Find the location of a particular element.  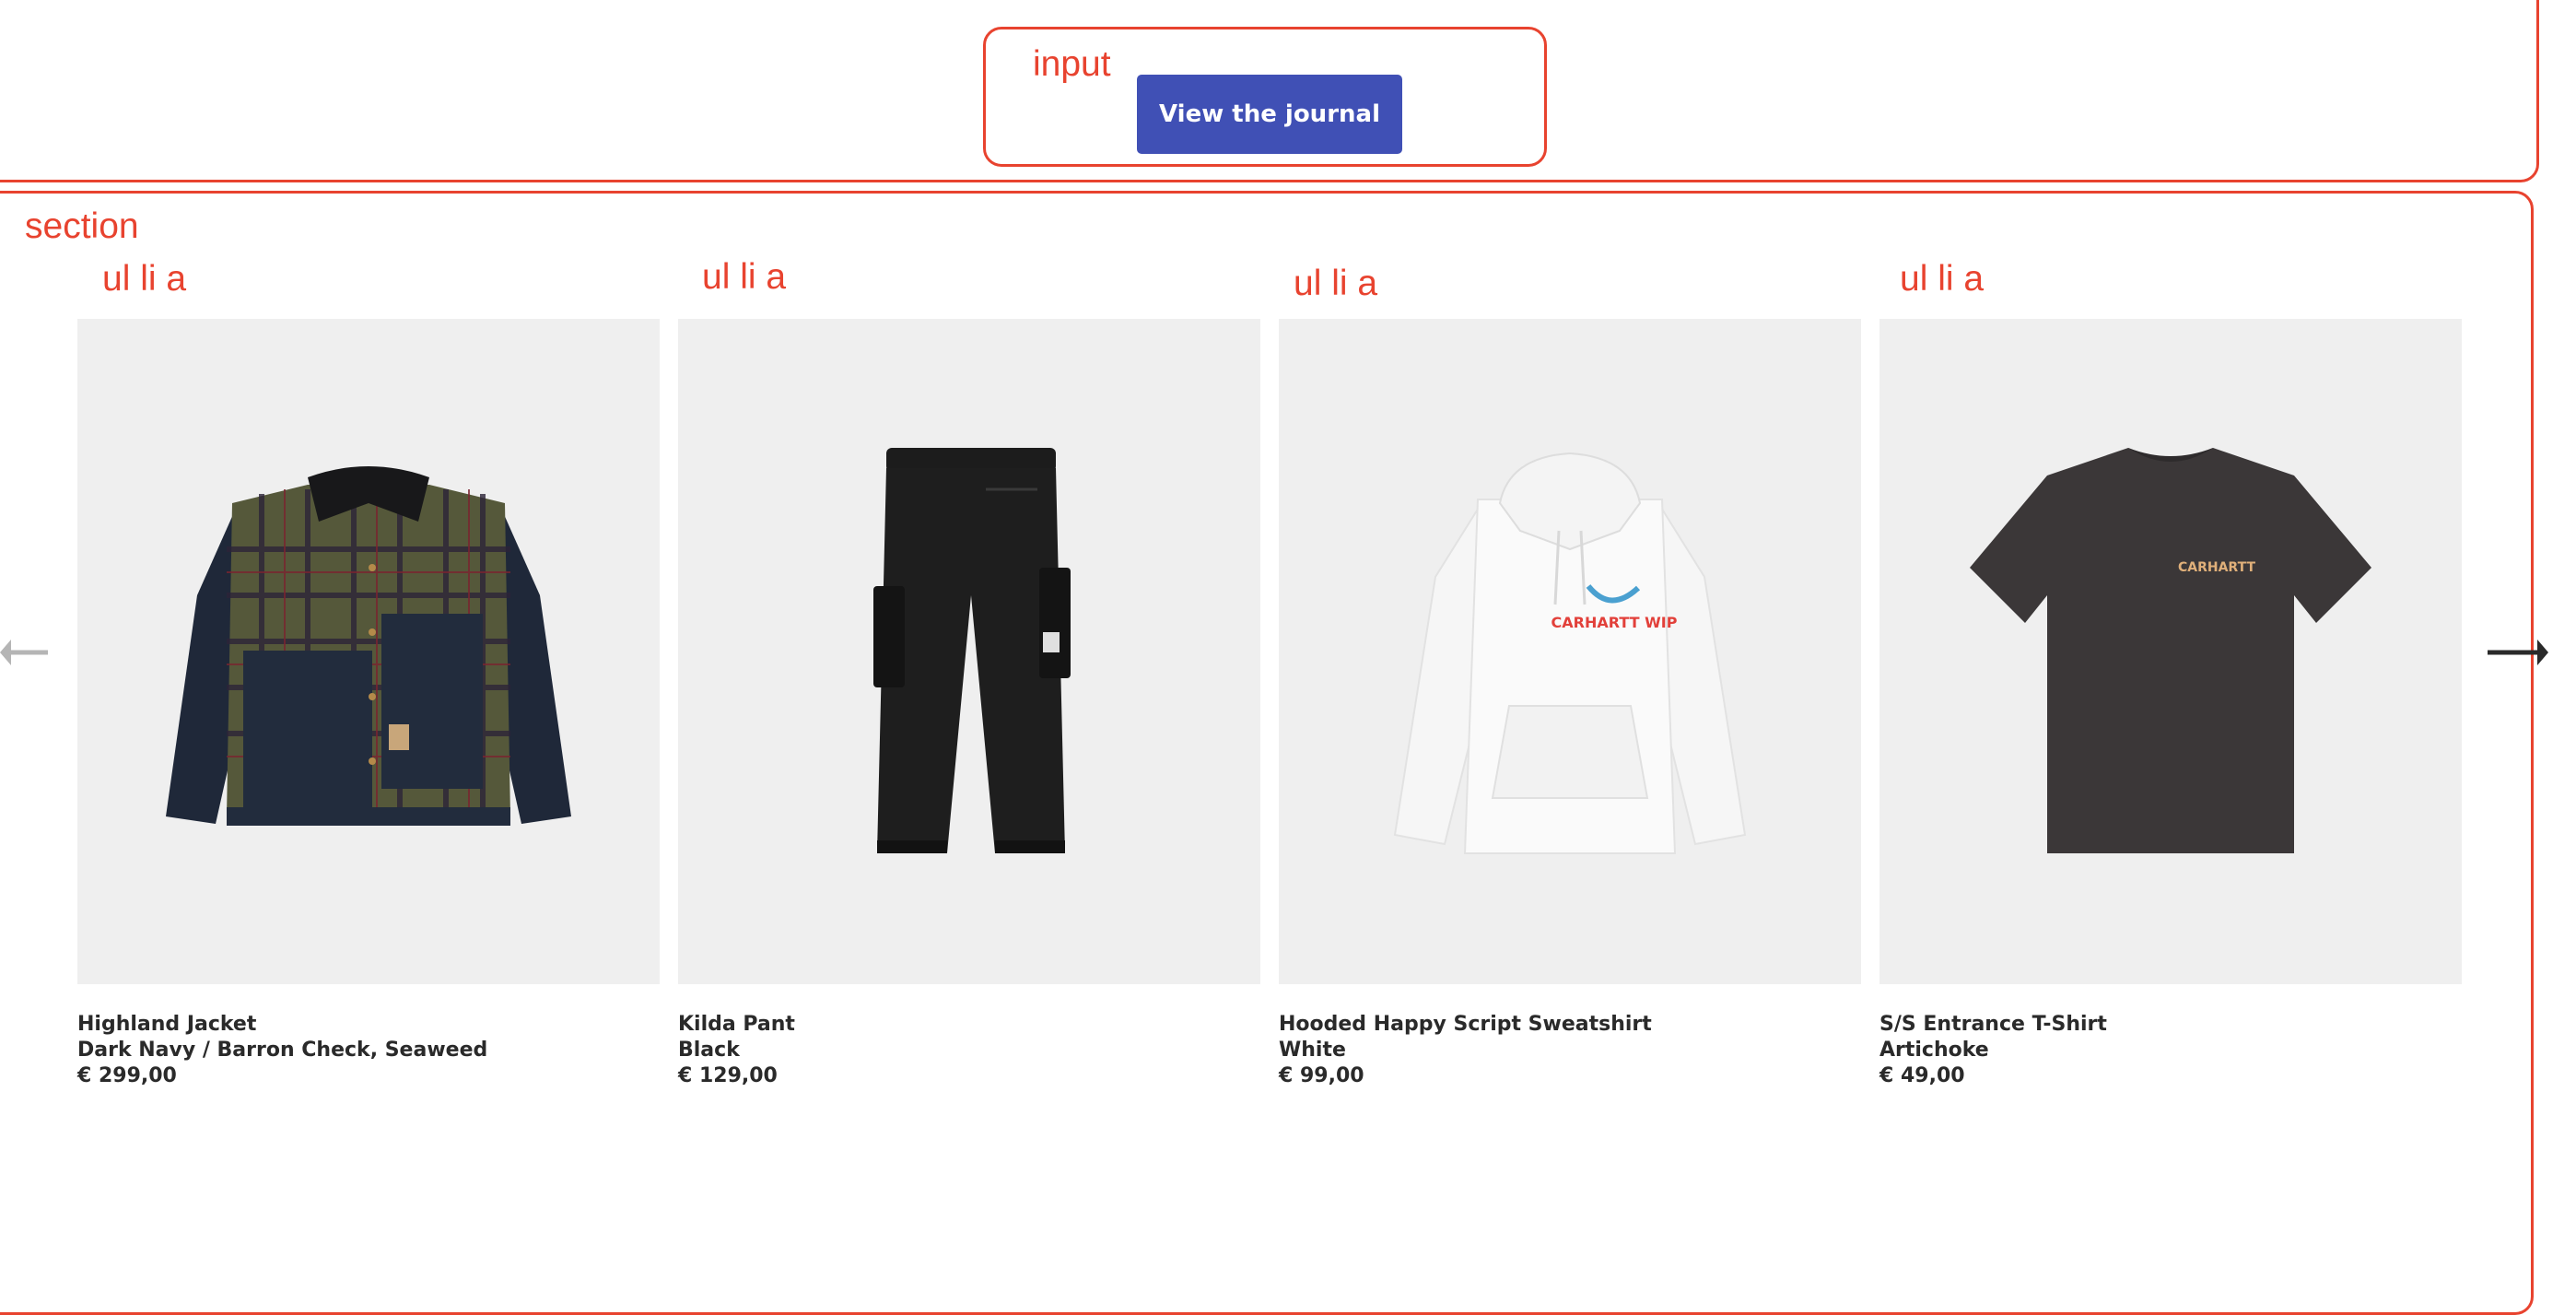

product-color: Artichoke is located at coordinates (1934, 1050).